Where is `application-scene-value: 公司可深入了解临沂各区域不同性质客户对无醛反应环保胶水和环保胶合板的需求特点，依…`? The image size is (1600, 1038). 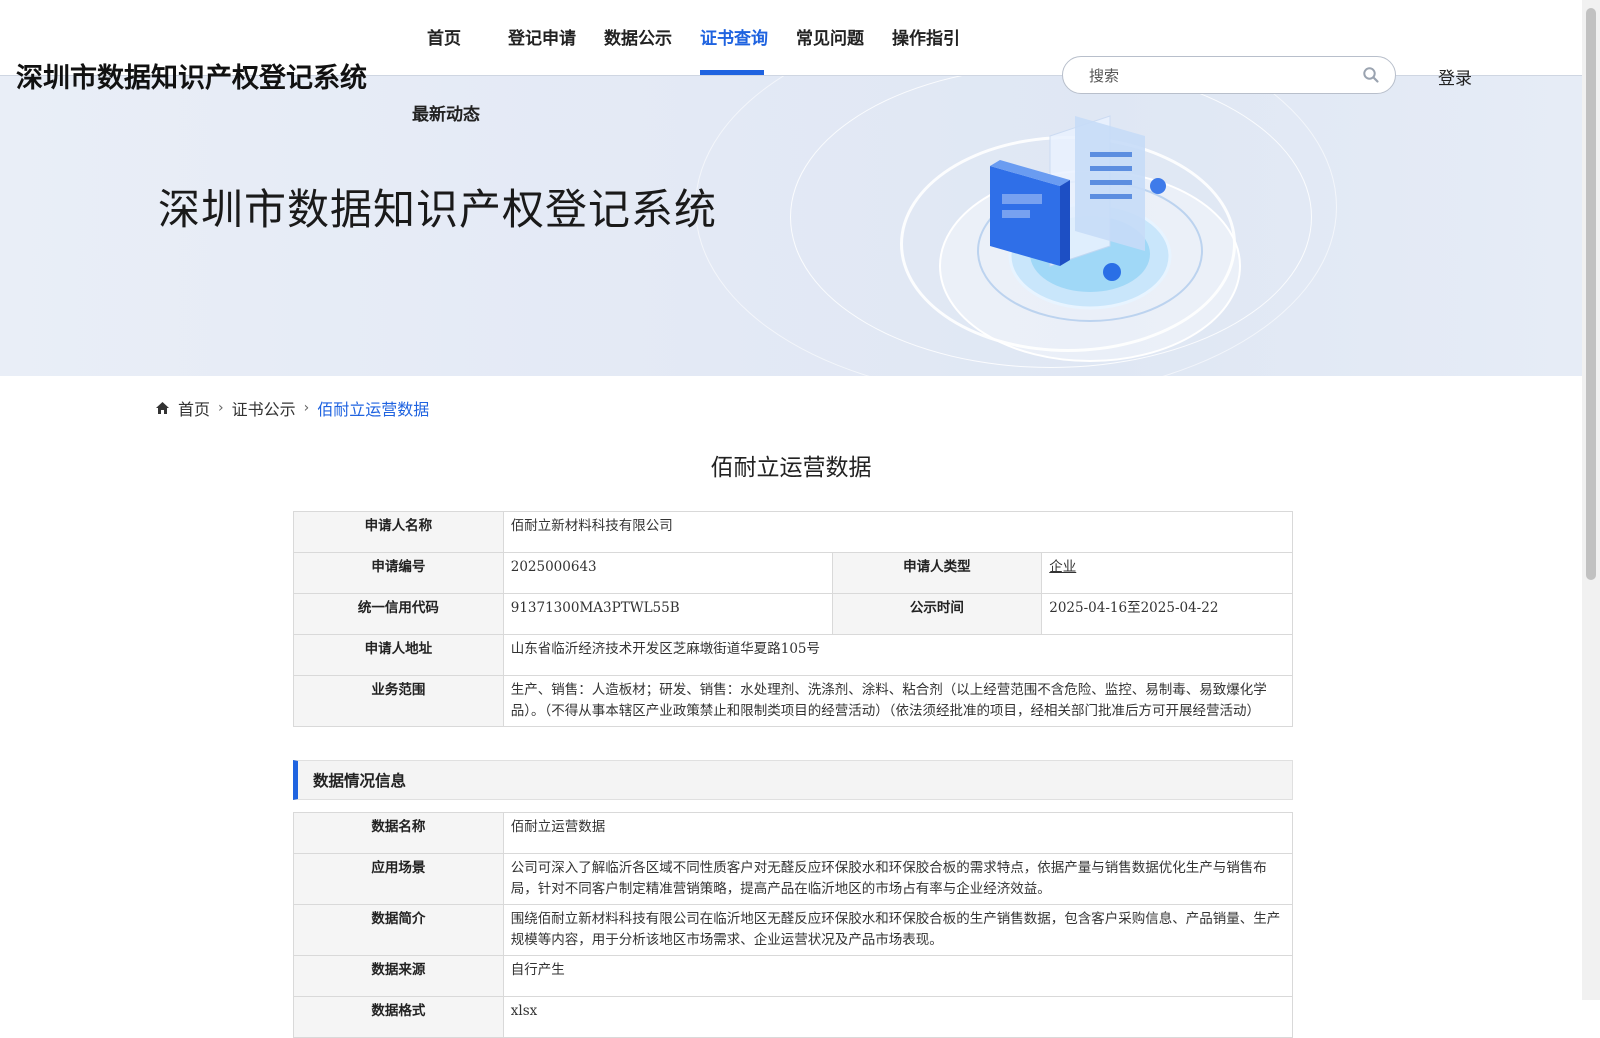 application-scene-value: 公司可深入了解临沂各区域不同性质客户对无醛反应环保胶水和环保胶合板的需求特点，依… is located at coordinates (898, 879).